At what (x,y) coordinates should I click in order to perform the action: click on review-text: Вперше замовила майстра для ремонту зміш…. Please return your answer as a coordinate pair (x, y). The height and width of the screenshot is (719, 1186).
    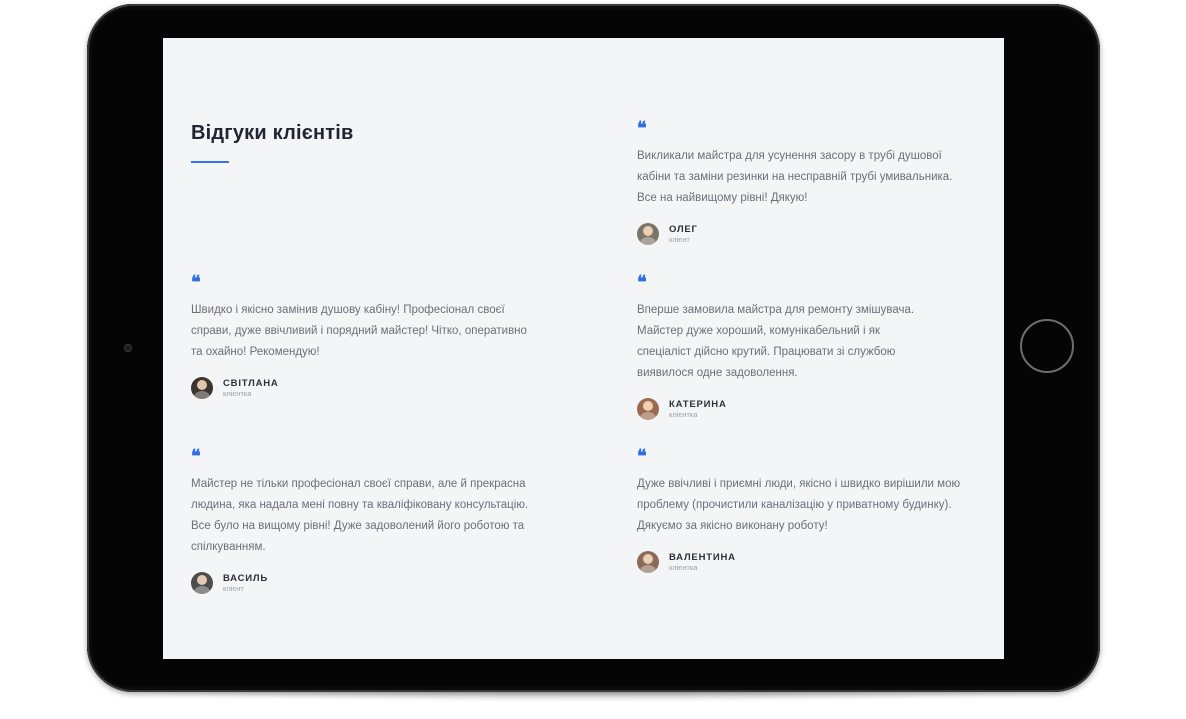
    Looking at the image, I should click on (776, 341).